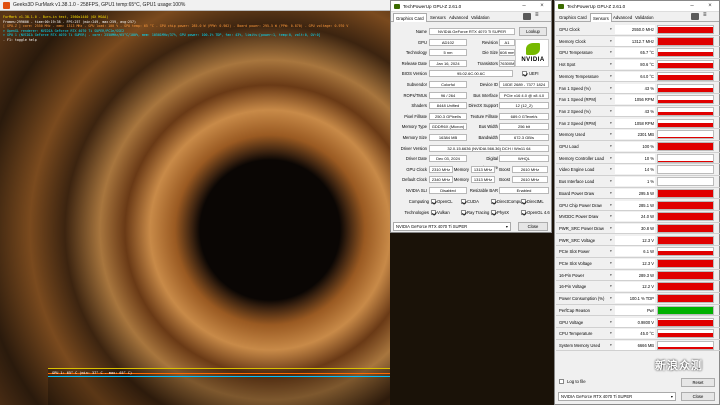 The height and width of the screenshot is (405, 720). I want to click on sensor-name: Fan 1 Speed (%), so click(575, 88).